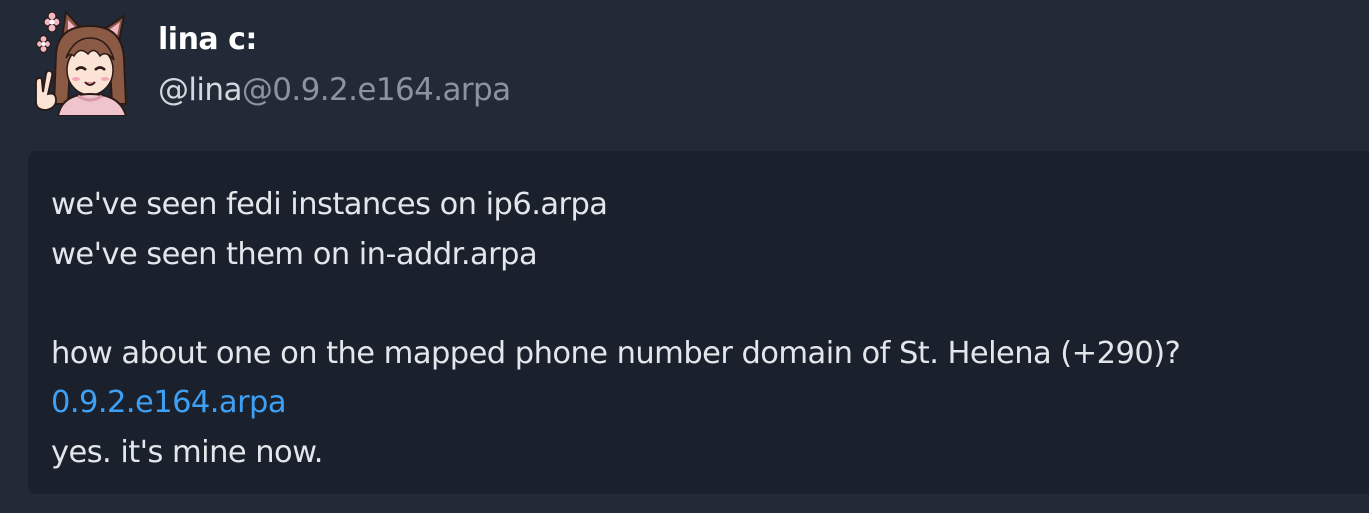 This screenshot has width=1369, height=513. What do you see at coordinates (200, 90) in the screenshot?
I see `handle-user: @lina` at bounding box center [200, 90].